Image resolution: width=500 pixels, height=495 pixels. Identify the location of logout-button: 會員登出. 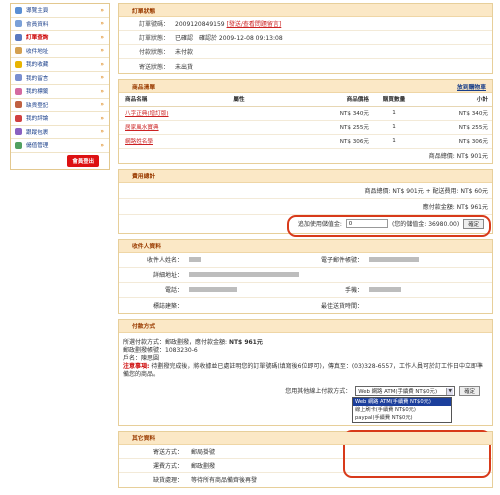
(83, 160).